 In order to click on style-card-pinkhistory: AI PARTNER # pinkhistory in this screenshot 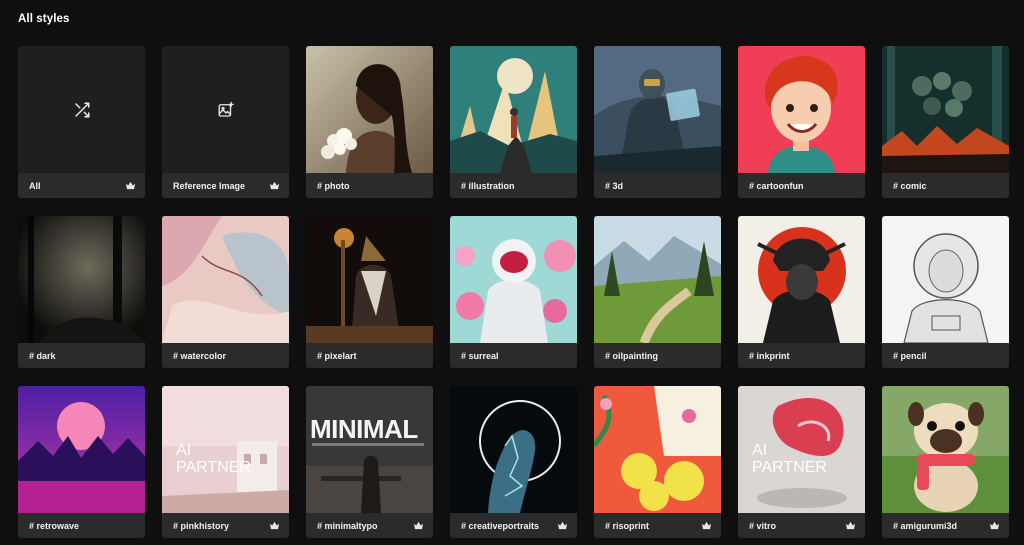, I will do `click(225, 462)`.